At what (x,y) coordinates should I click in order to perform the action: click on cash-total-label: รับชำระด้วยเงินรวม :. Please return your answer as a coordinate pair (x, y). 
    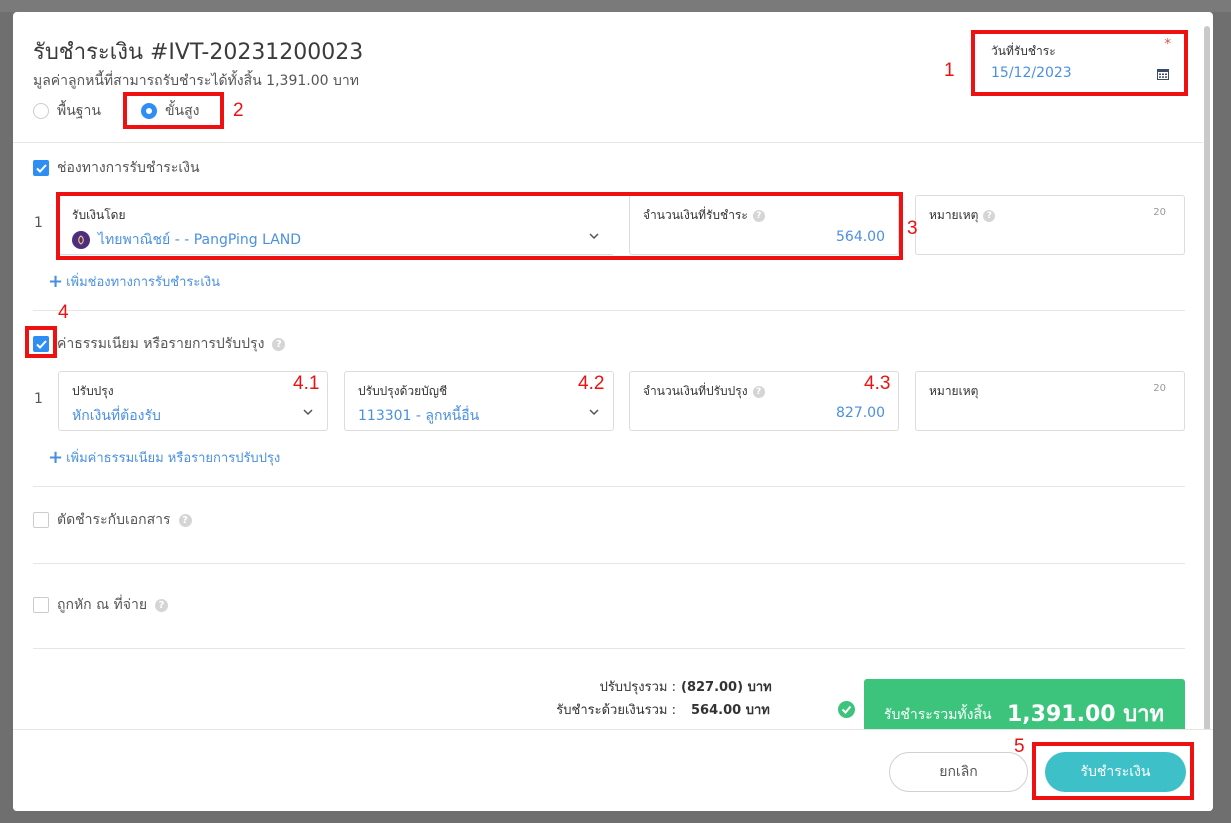
    Looking at the image, I should click on (616, 710).